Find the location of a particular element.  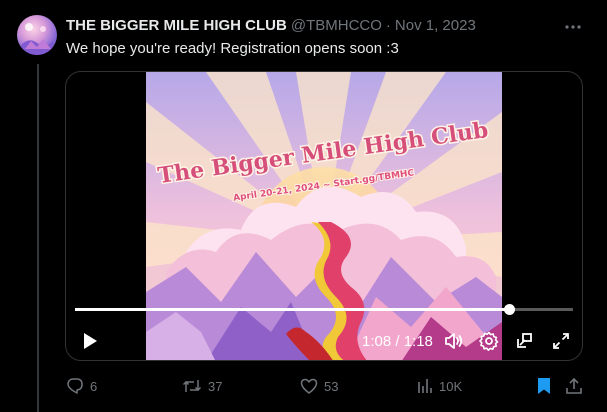

avatar is located at coordinates (37, 35).